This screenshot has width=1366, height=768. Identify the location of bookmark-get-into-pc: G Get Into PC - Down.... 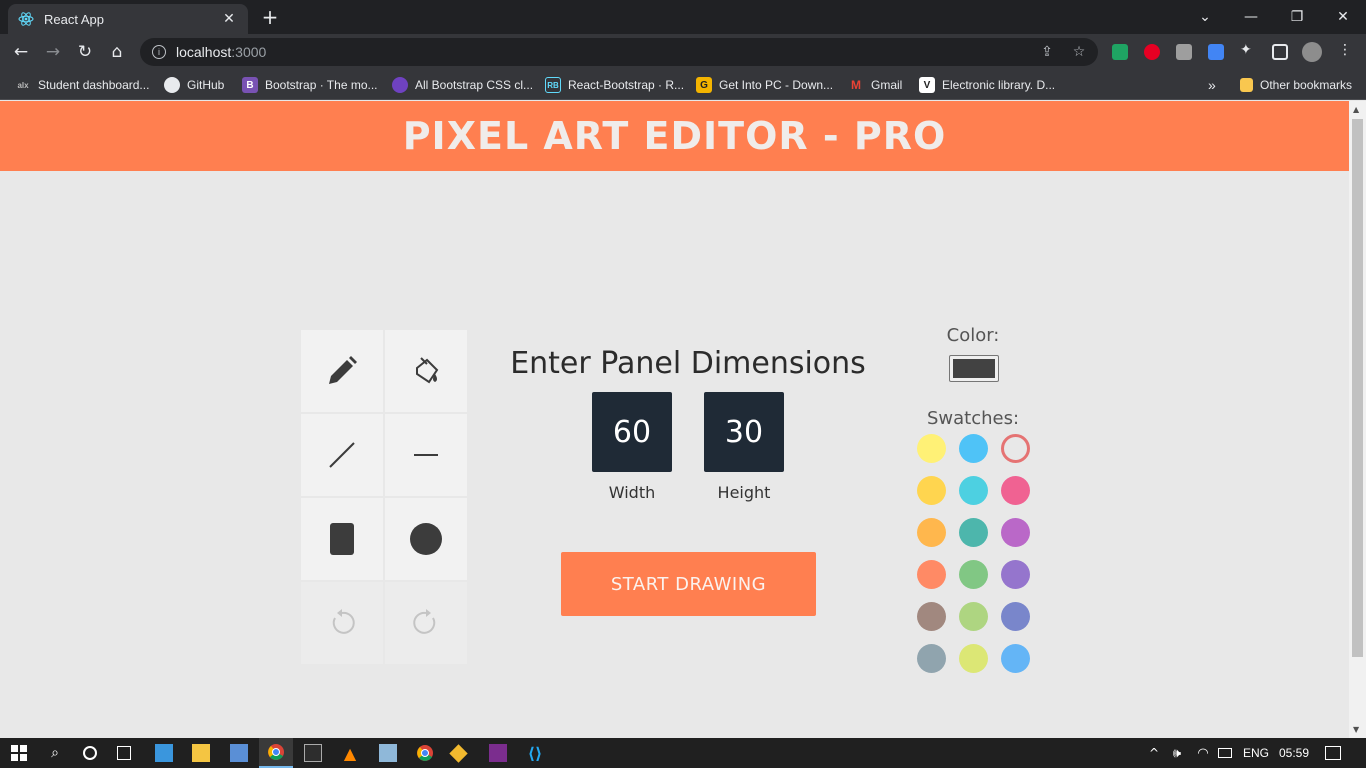
(764, 85).